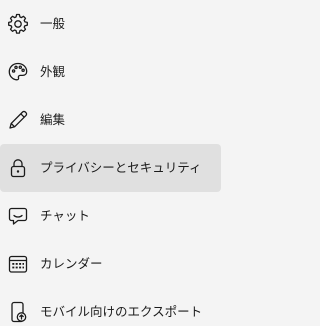 This screenshot has width=320, height=326. What do you see at coordinates (53, 23) in the screenshot?
I see `sidebar-item-label: 一般` at bounding box center [53, 23].